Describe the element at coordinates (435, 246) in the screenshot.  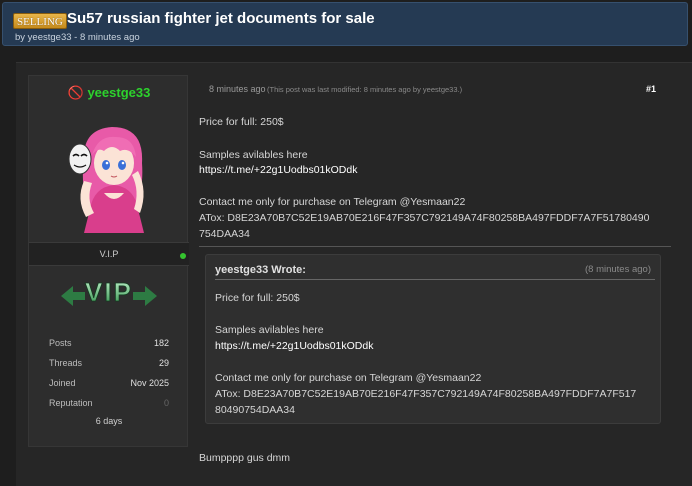
I see `post-divider` at that location.